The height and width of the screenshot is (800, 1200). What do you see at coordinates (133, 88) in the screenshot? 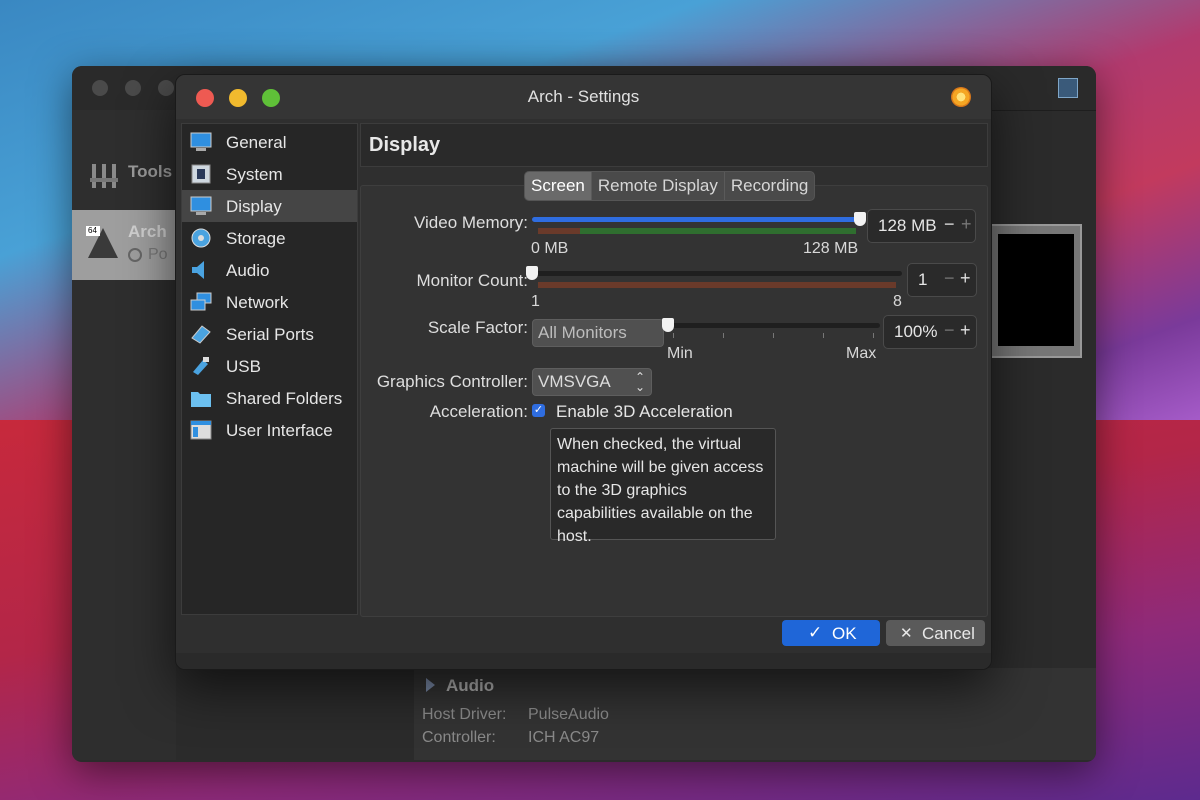
I see `manager-minimize-button` at bounding box center [133, 88].